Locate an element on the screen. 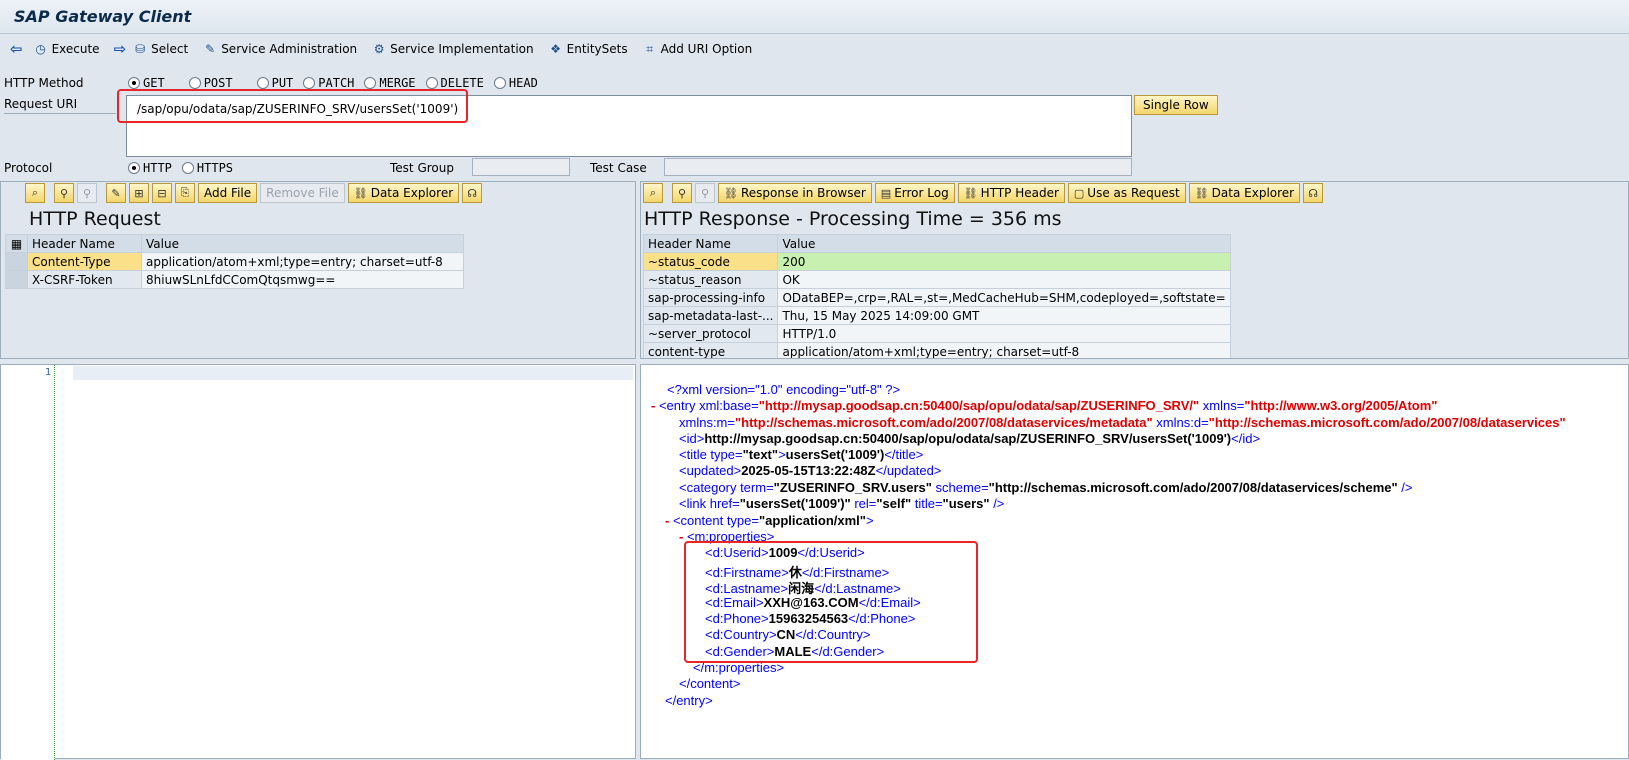 The image size is (1629, 760). request-icon: ▢ is located at coordinates (1079, 193).